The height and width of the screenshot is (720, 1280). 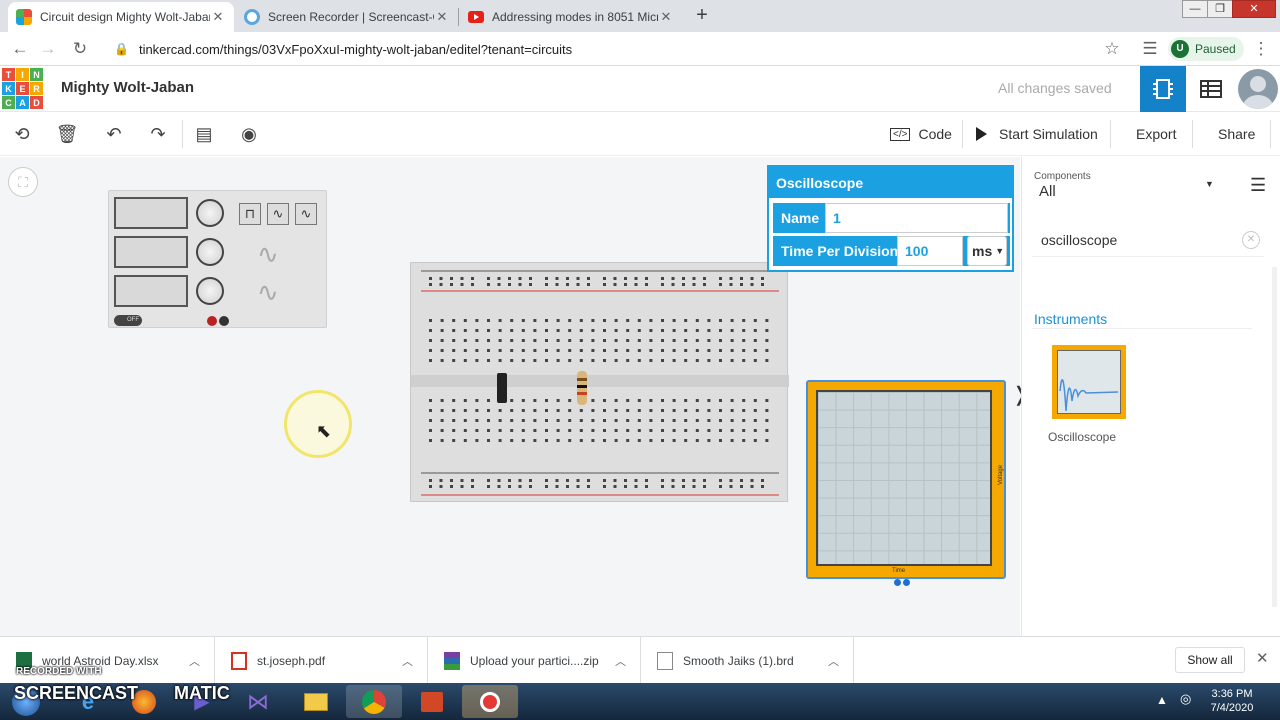 I want to click on tab-youtube: Addressing modes in 8051 Micro ✕, so click(x=571, y=17).